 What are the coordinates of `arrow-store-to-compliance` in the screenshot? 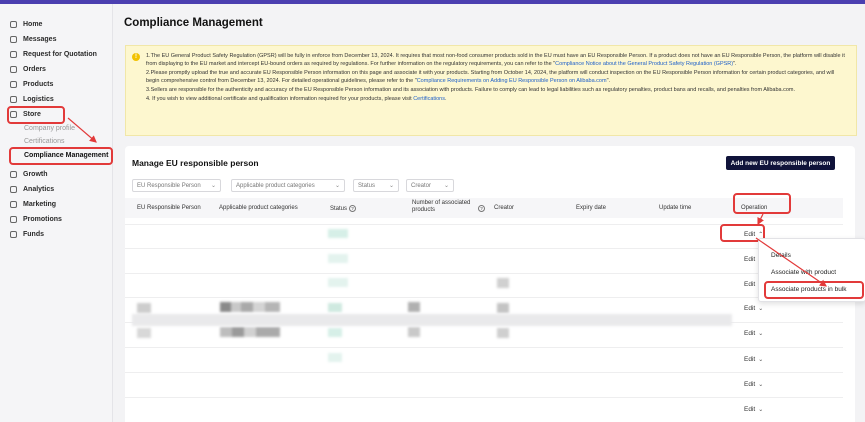 It's located at (82, 130).